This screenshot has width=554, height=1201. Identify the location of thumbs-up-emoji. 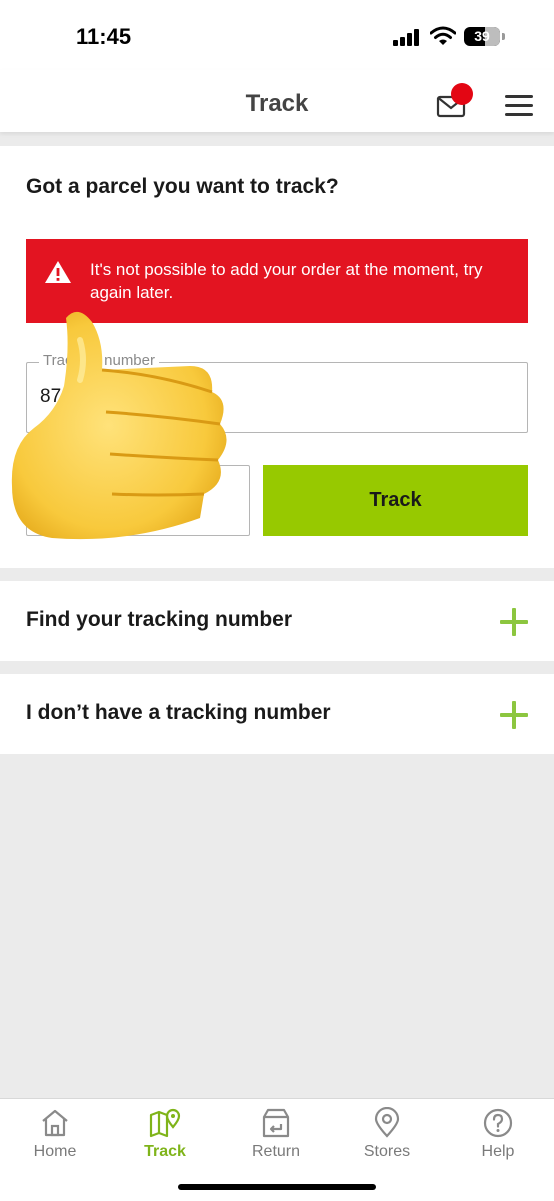
(119, 425).